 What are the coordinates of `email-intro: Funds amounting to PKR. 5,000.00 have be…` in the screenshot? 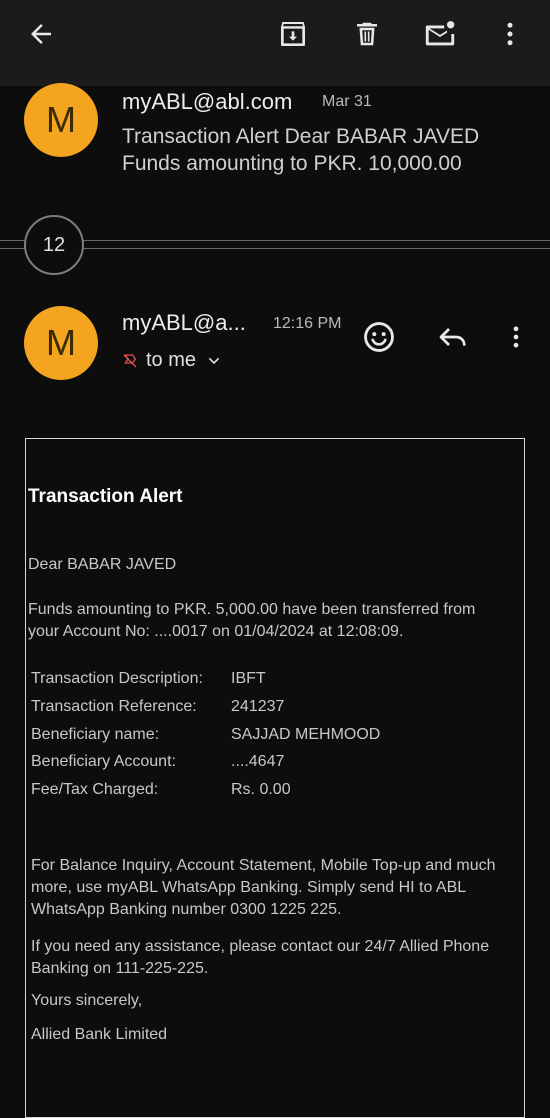 It's located at (252, 620).